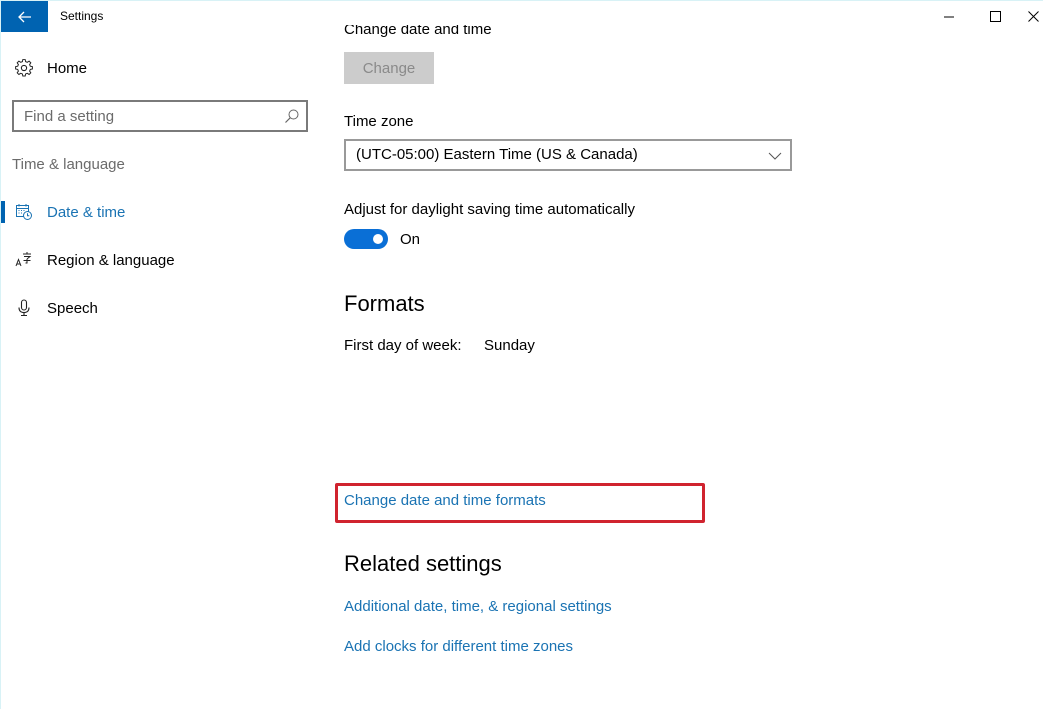 Image resolution: width=1043 pixels, height=709 pixels. I want to click on search-box, so click(160, 116).